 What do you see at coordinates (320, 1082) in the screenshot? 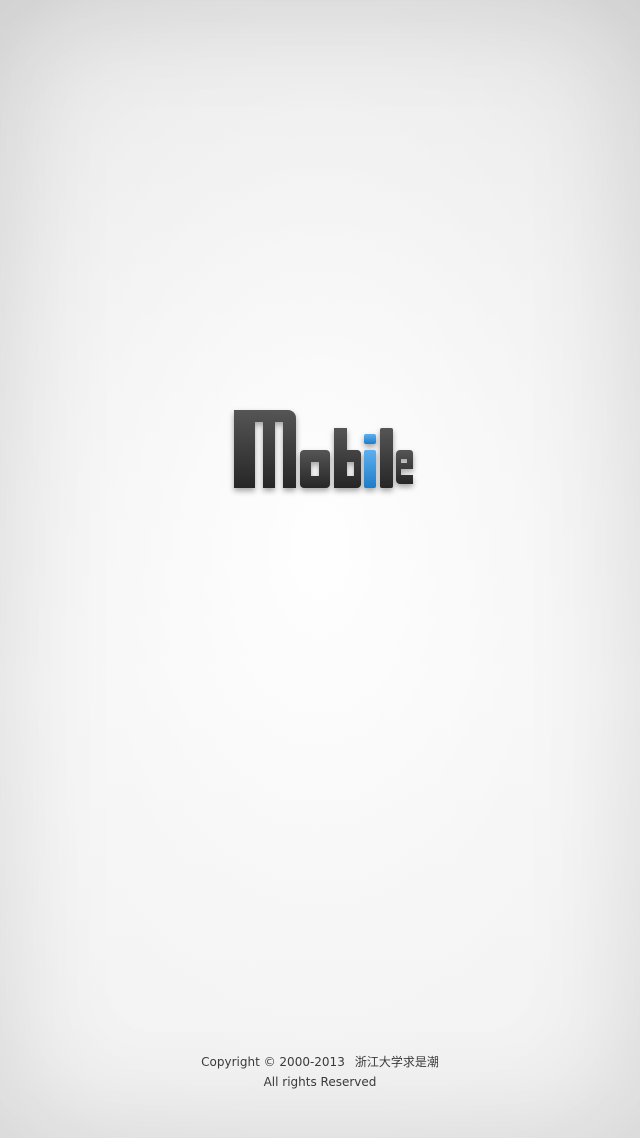
I see `rights-text: All rights Reserved` at bounding box center [320, 1082].